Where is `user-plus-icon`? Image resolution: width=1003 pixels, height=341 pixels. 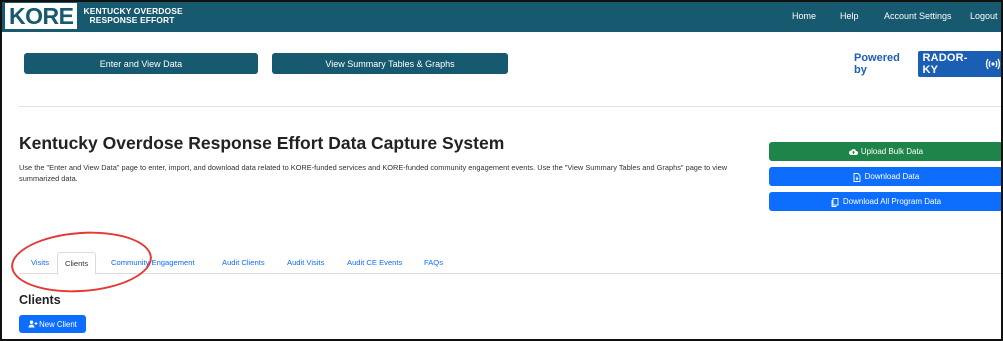
user-plus-icon is located at coordinates (33, 324).